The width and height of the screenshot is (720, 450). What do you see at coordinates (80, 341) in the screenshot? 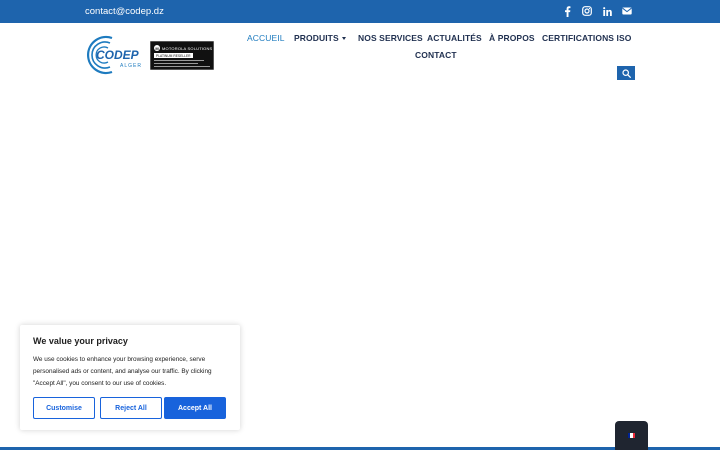
I see `cookie-title: We value your privacy` at bounding box center [80, 341].